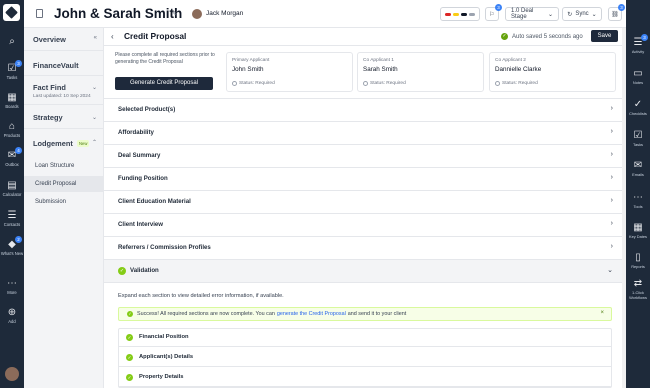 The width and height of the screenshot is (650, 388). I want to click on document-icon, so click(39, 13).